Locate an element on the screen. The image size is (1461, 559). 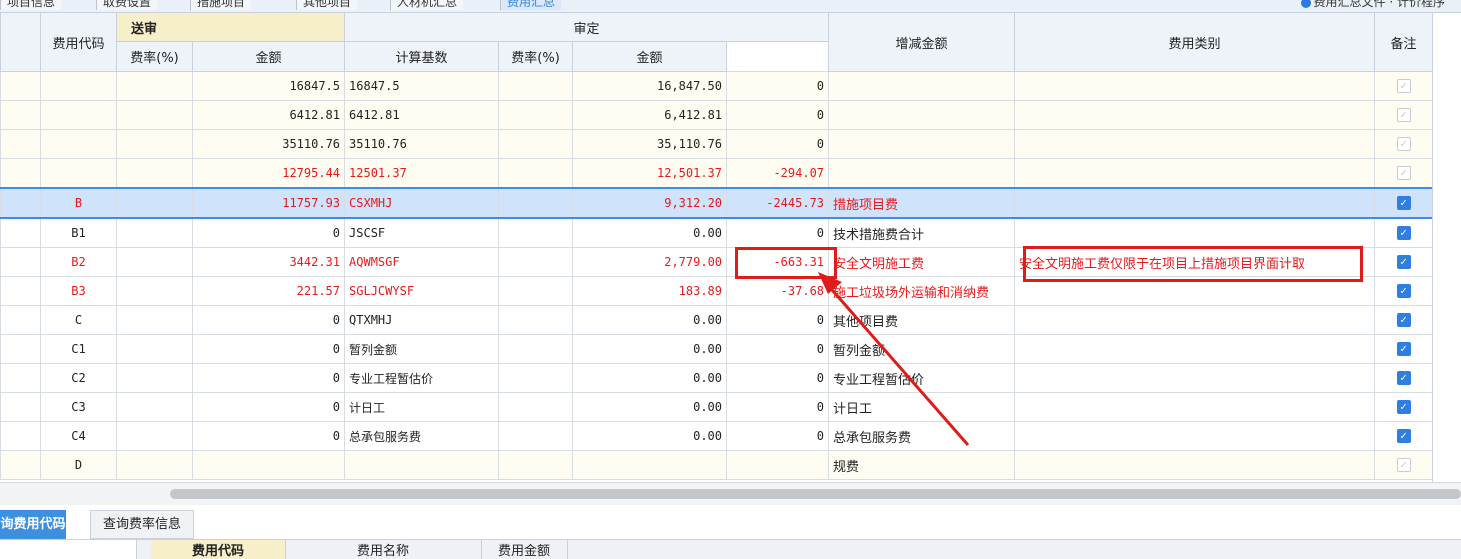
tab-labor-material-summary: 人材机汇总 is located at coordinates (427, 5).